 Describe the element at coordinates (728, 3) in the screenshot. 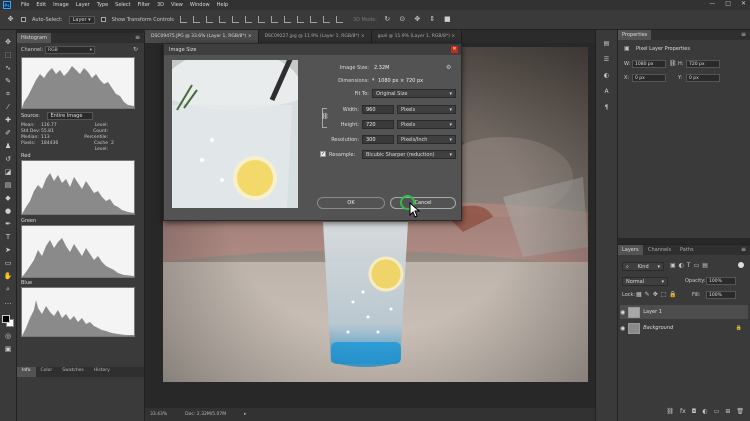

I see `maximize-icon: □` at that location.